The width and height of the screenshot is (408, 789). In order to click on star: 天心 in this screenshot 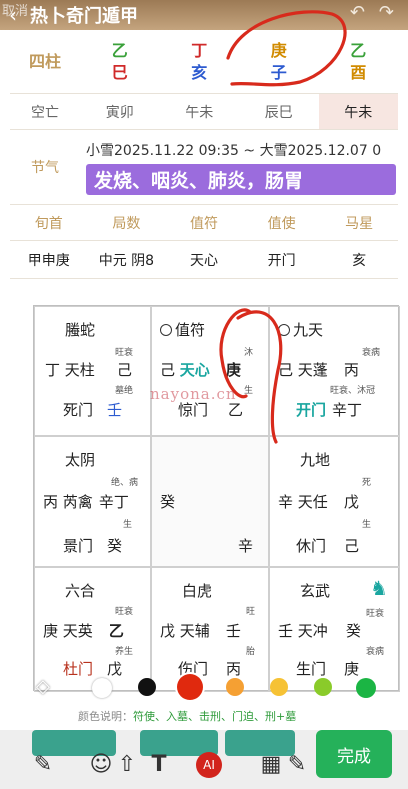, I will do `click(194, 370)`.